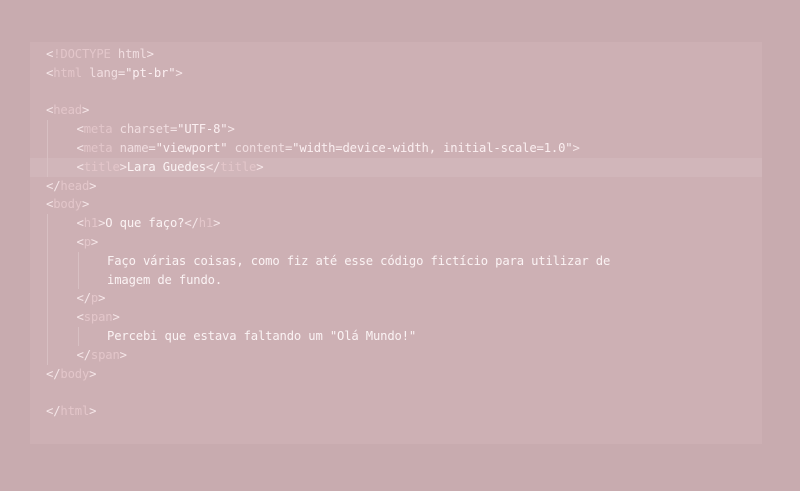 Image resolution: width=800 pixels, height=491 pixels. I want to click on code-line-content: <head>, so click(67, 110).